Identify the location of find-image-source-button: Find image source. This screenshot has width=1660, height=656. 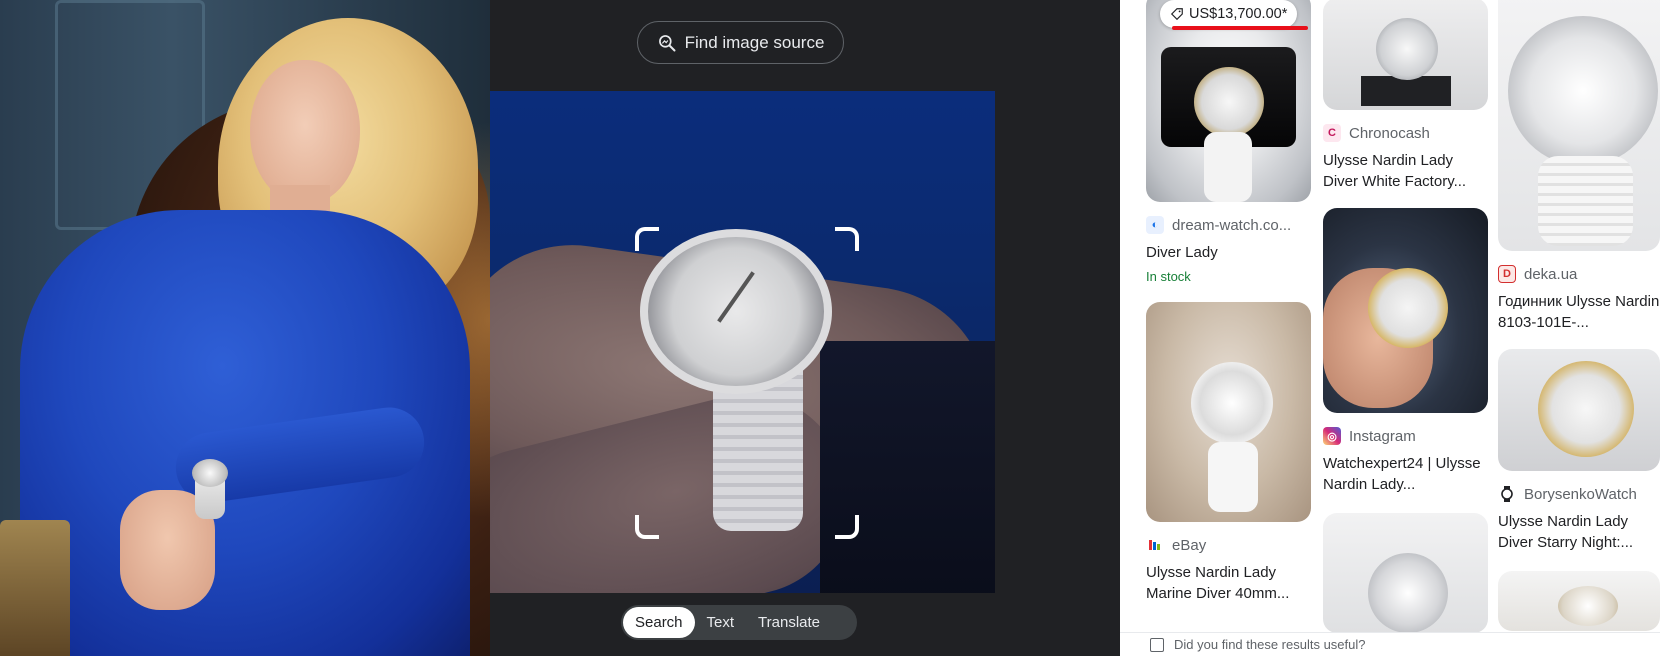
(740, 42).